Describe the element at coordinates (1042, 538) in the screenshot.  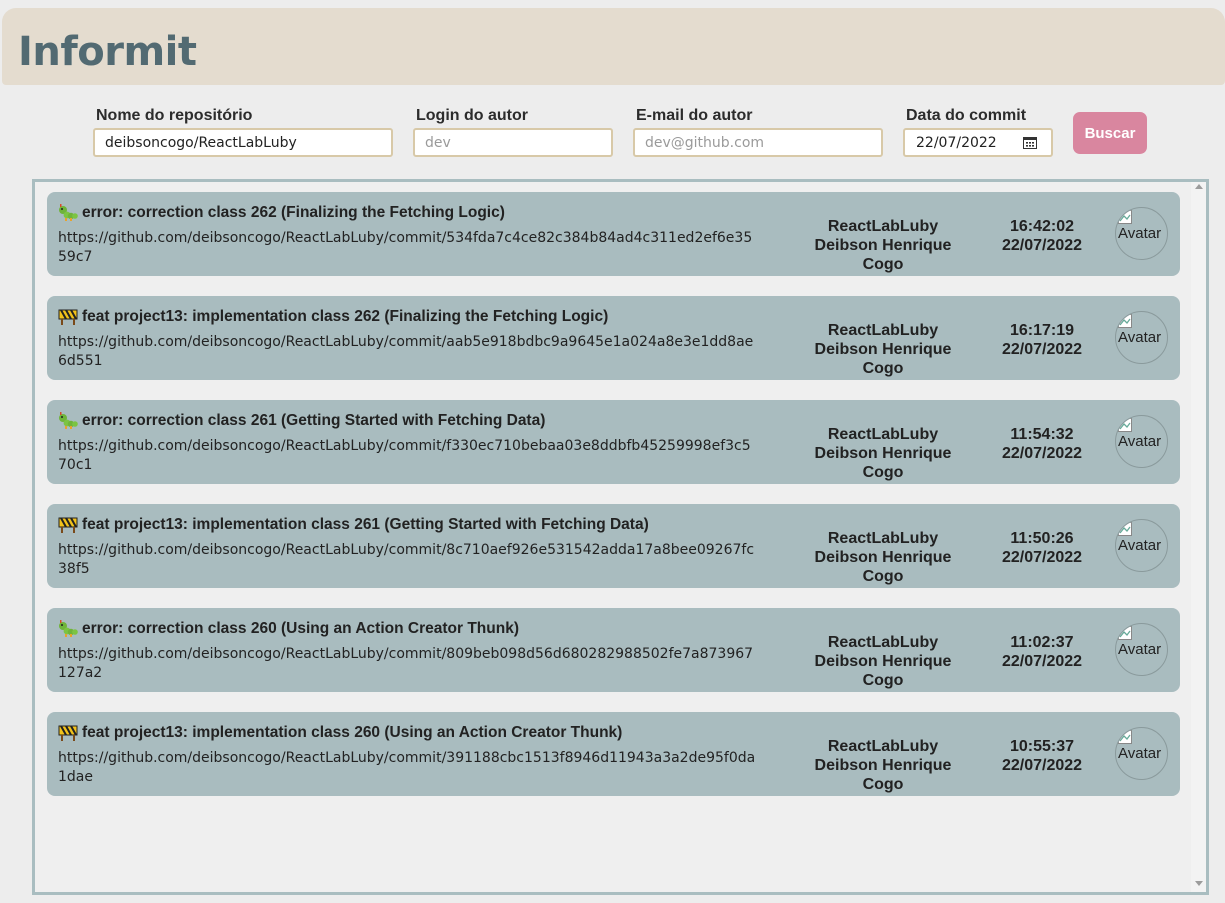
I see `commit-time: 11:50:26` at that location.